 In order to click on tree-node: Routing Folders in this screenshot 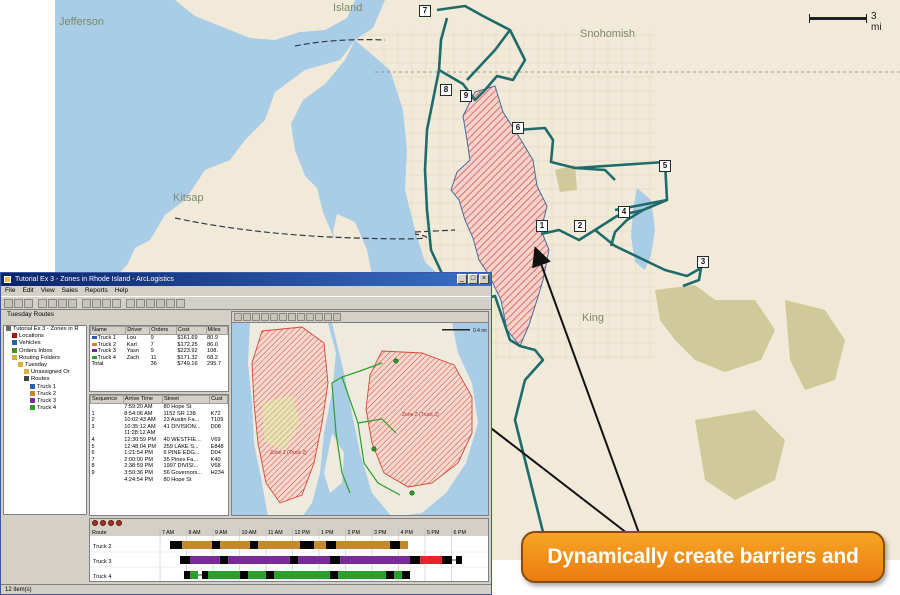, I will do `click(45, 358)`.